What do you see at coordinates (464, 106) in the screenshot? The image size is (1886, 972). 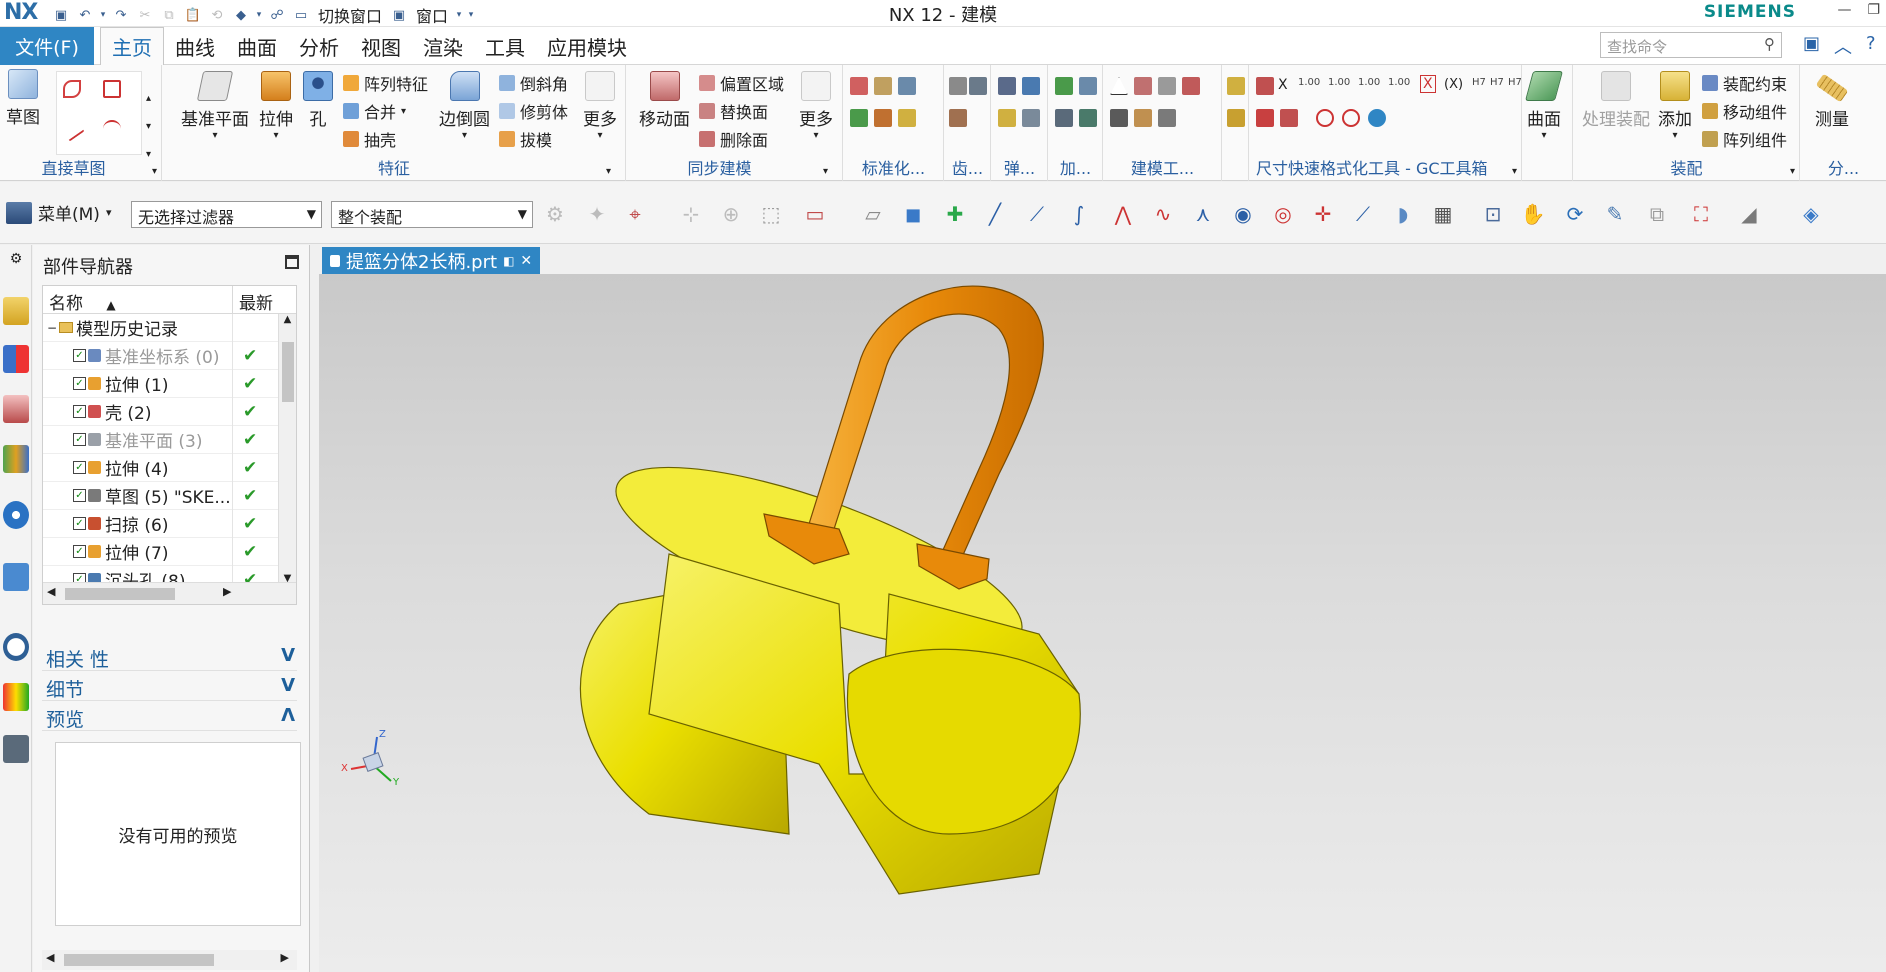 I see `edge-blend-button: 边倒圆 ▾` at bounding box center [464, 106].